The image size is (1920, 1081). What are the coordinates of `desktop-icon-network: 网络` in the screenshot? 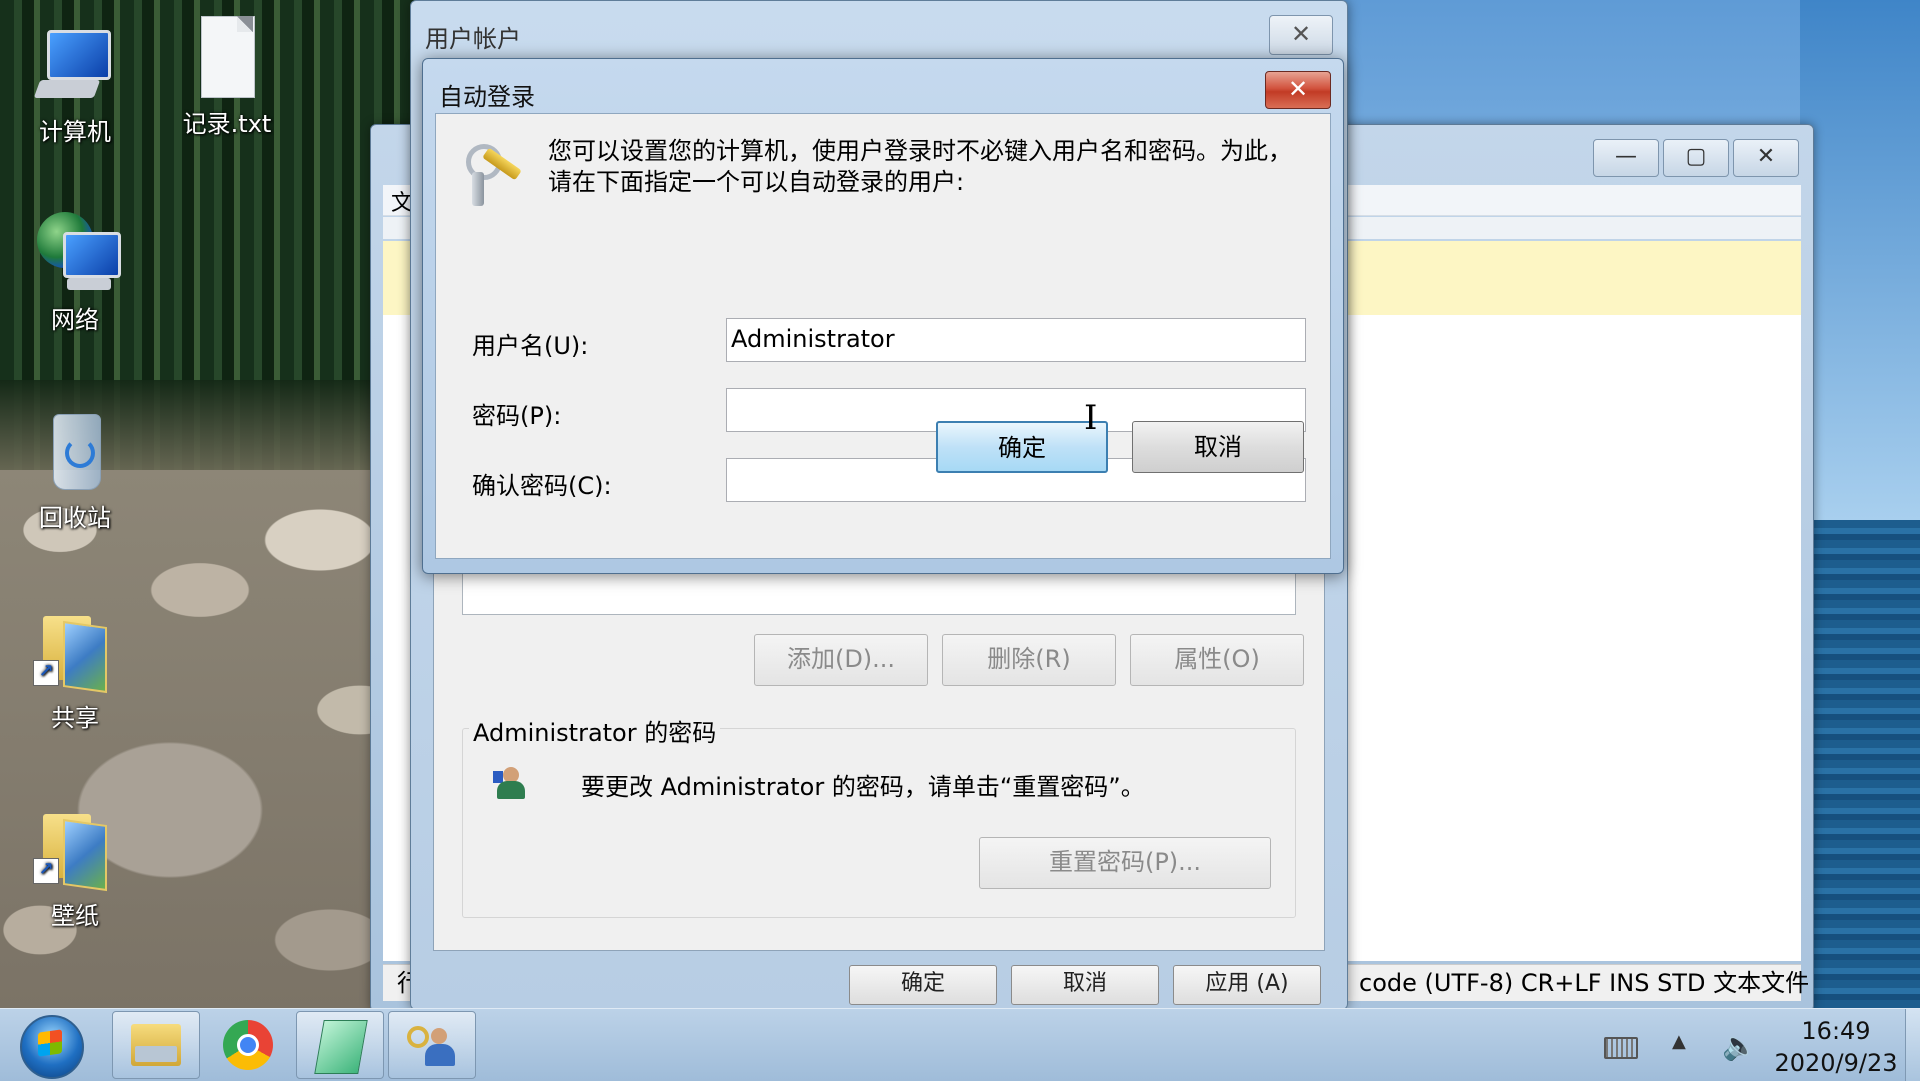 It's located at (75, 273).